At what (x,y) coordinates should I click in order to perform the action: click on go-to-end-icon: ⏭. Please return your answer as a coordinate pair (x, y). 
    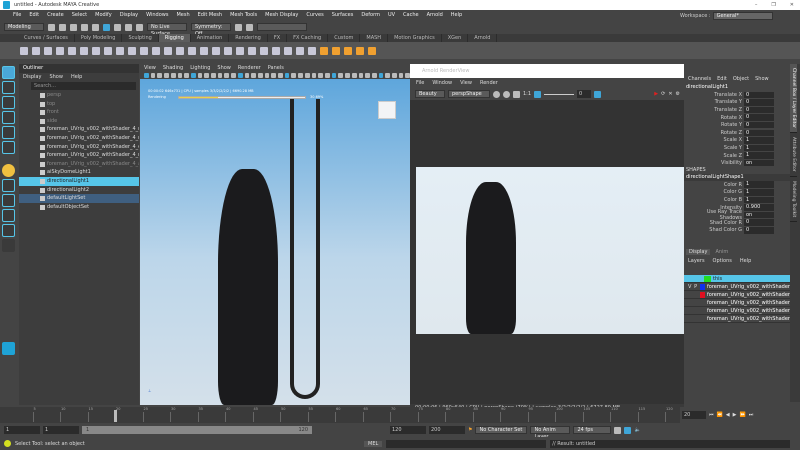
    Looking at the image, I should click on (751, 415).